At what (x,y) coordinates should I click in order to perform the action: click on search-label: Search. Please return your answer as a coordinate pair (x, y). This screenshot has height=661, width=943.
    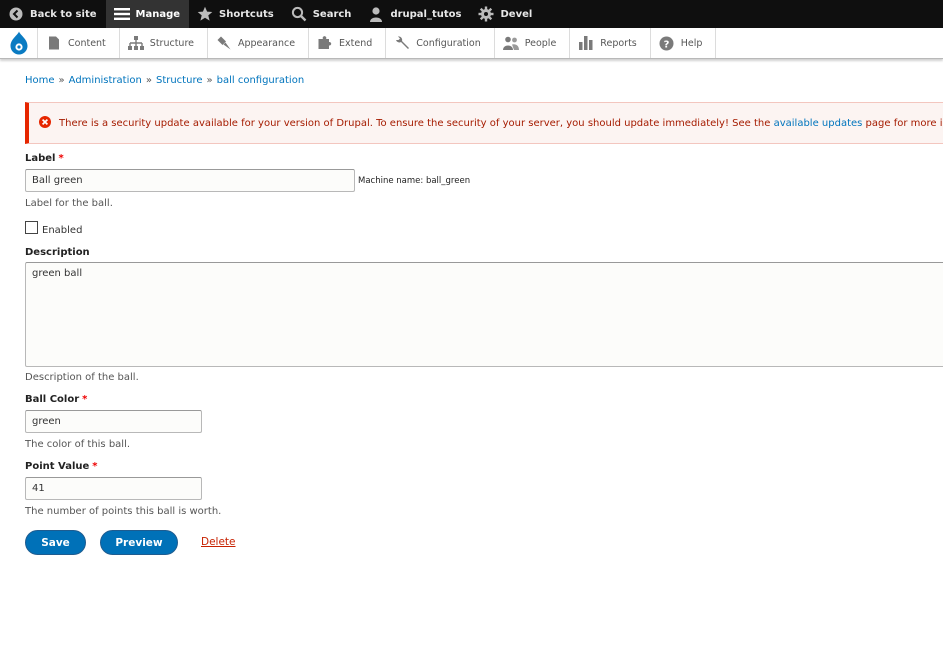
    Looking at the image, I should click on (332, 14).